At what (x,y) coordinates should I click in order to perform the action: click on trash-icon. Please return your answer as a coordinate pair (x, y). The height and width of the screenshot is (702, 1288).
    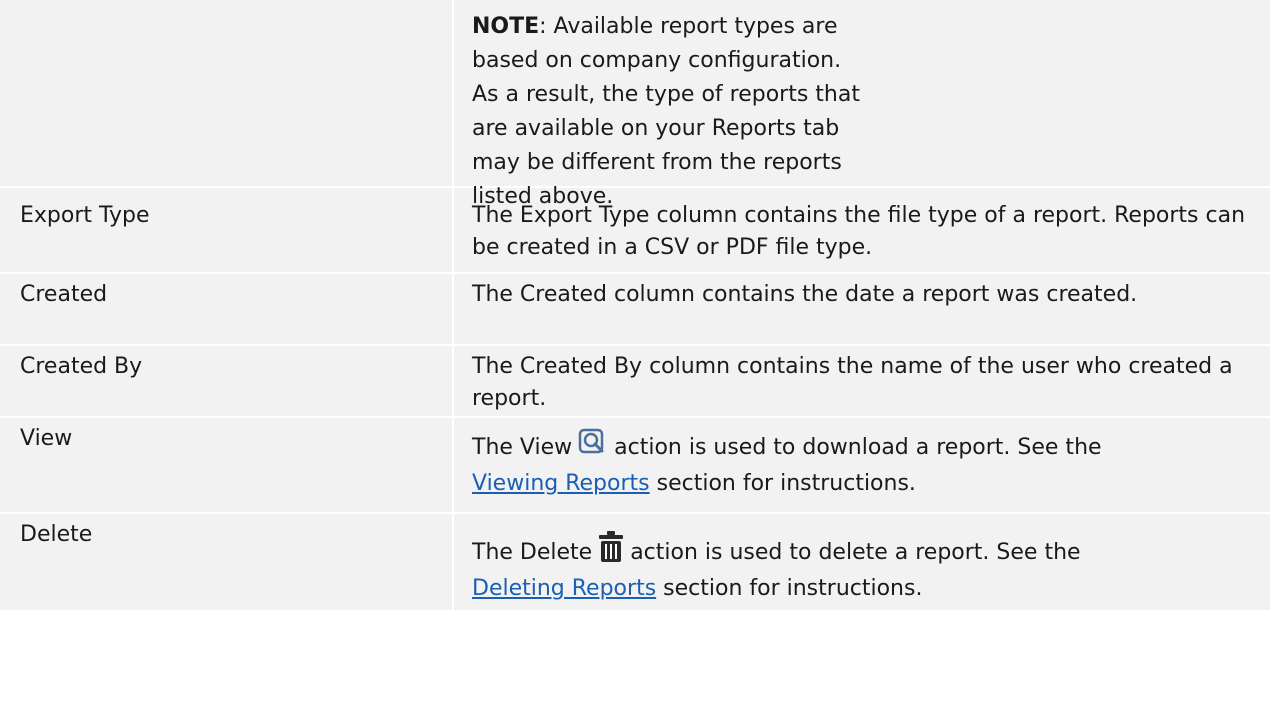
    Looking at the image, I should click on (611, 552).